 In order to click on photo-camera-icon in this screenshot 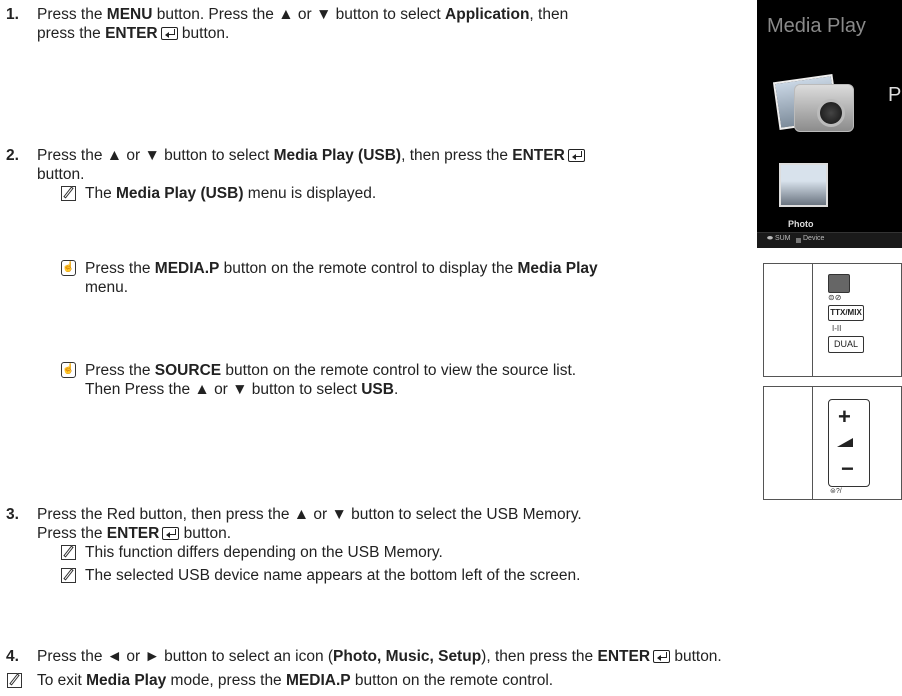, I will do `click(813, 103)`.